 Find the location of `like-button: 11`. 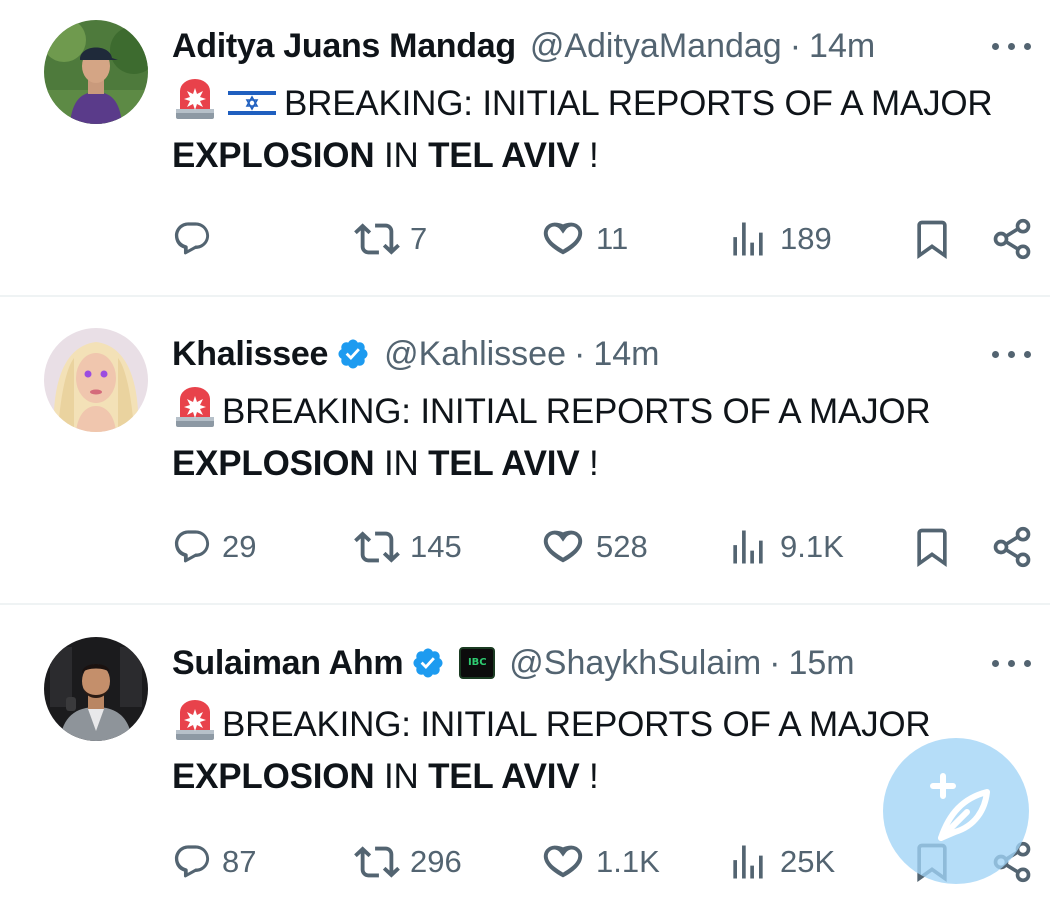

like-button: 11 is located at coordinates (584, 239).